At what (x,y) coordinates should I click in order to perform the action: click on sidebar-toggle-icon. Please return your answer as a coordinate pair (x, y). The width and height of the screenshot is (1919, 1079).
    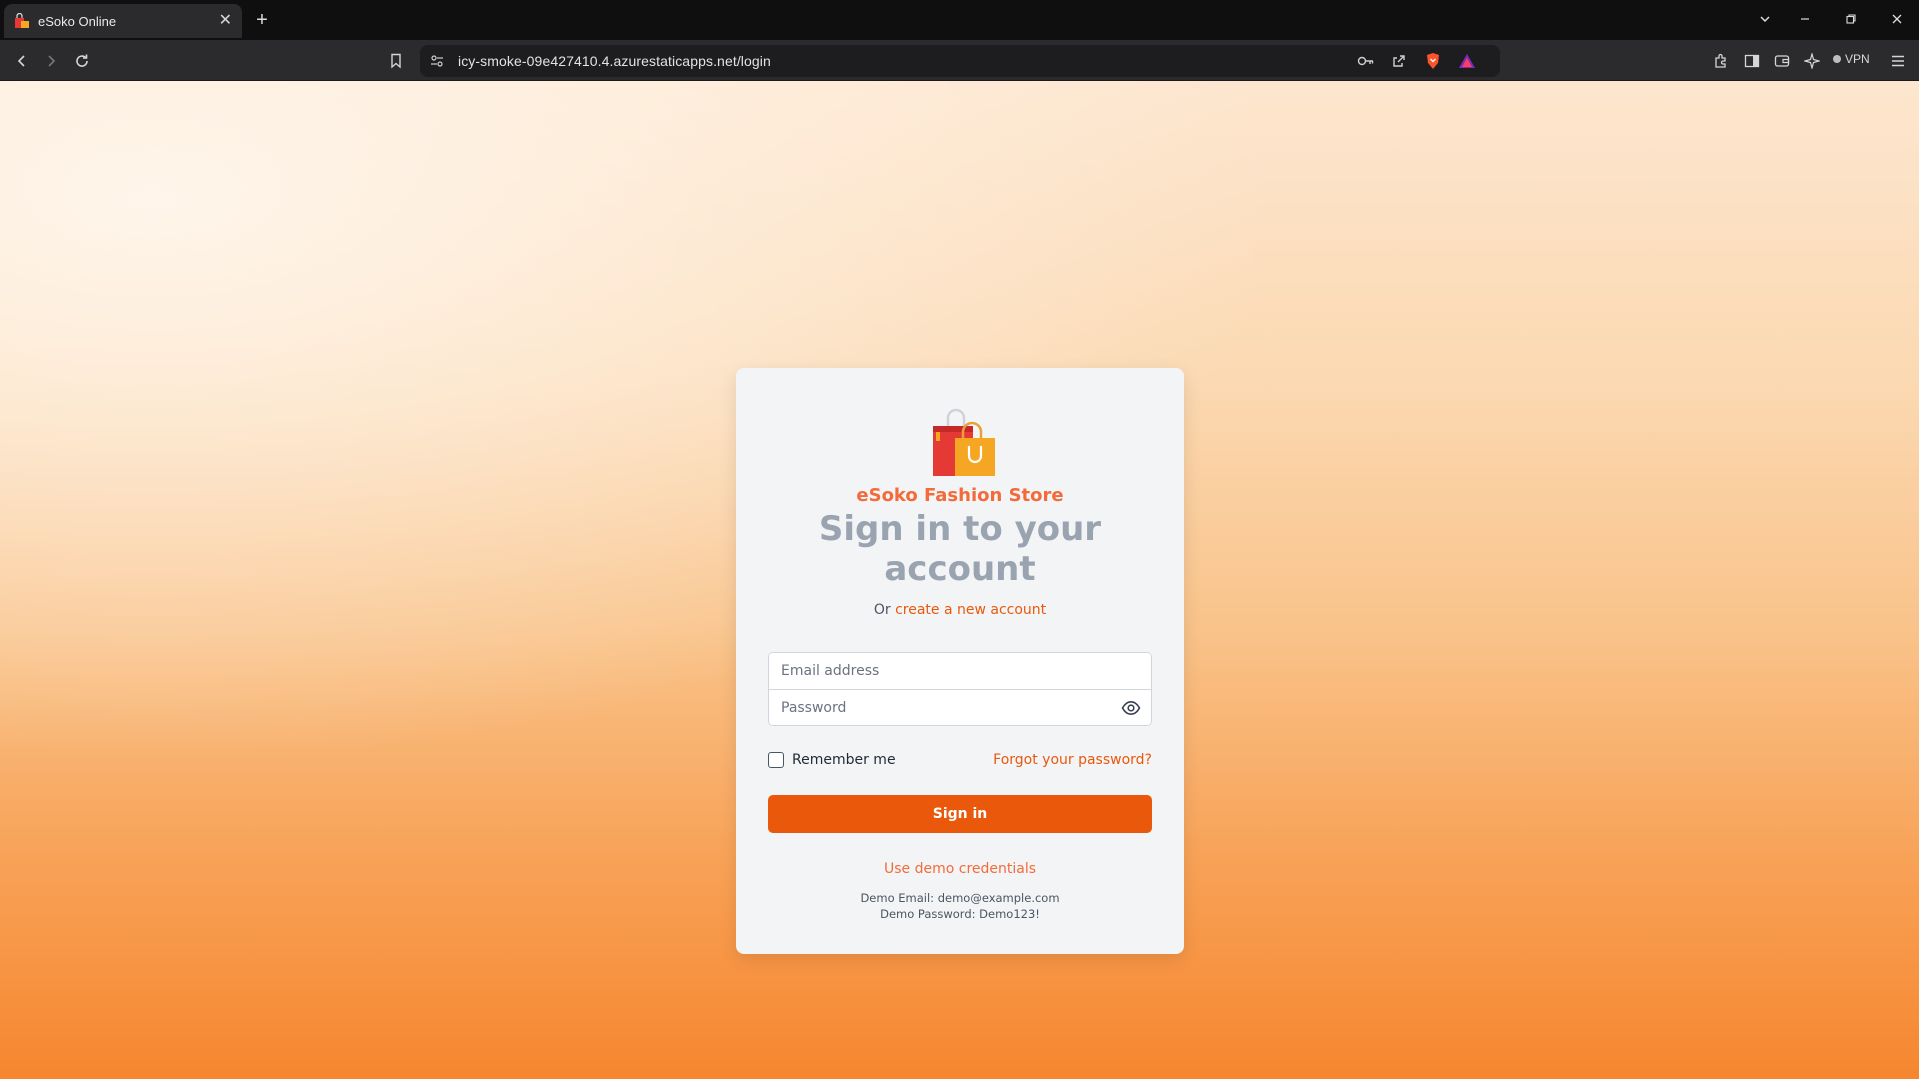
    Looking at the image, I should click on (1752, 61).